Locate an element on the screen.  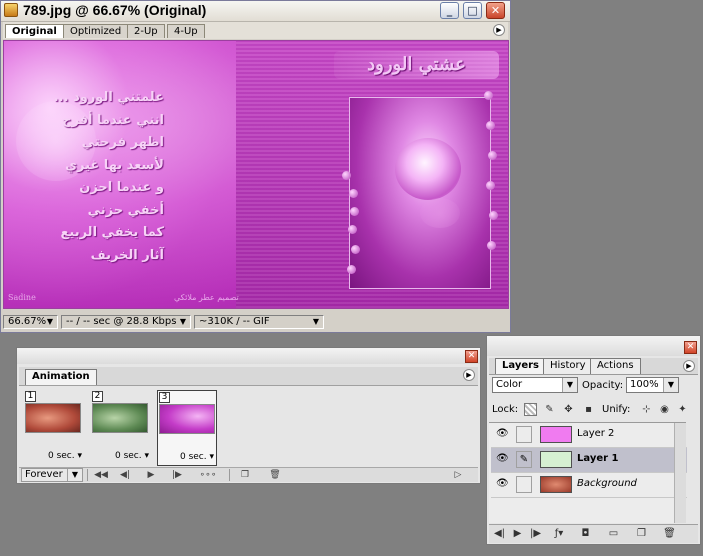
rose-photo-frame is located at coordinates (420, 193).